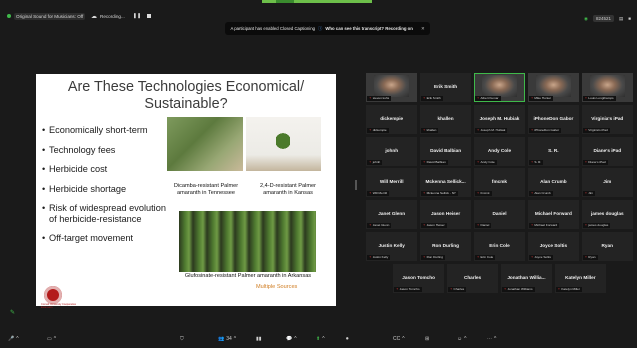 The image size is (637, 348). I want to click on participant-tile: Ryan ♆ Ryan, so click(607, 246).